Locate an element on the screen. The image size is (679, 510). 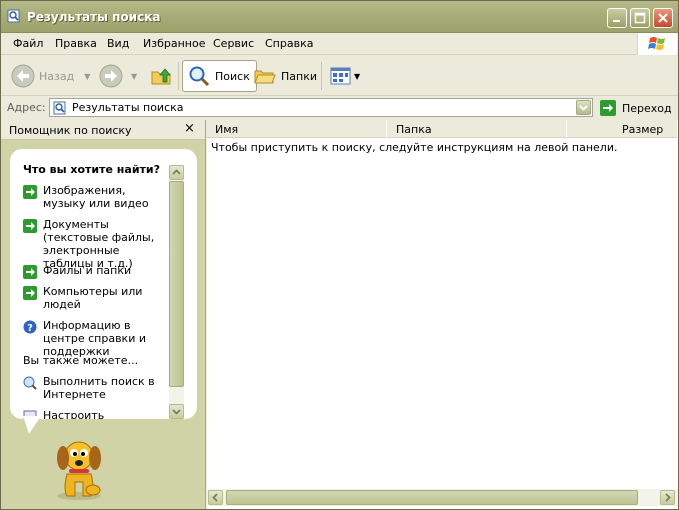
column-name: Имя is located at coordinates (297, 129).